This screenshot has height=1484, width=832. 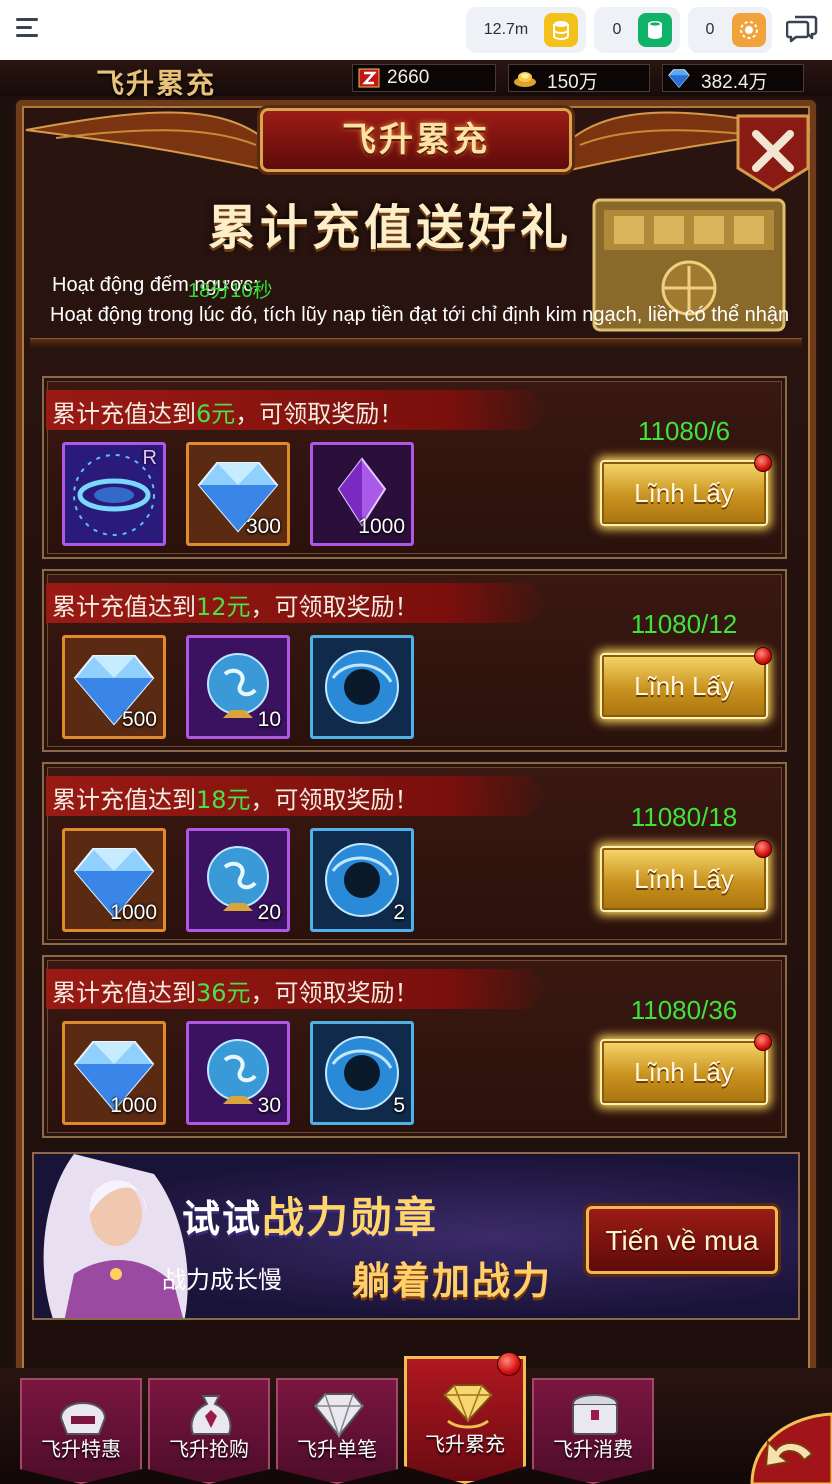 I want to click on blue-orb-icon, so click(x=362, y=687).